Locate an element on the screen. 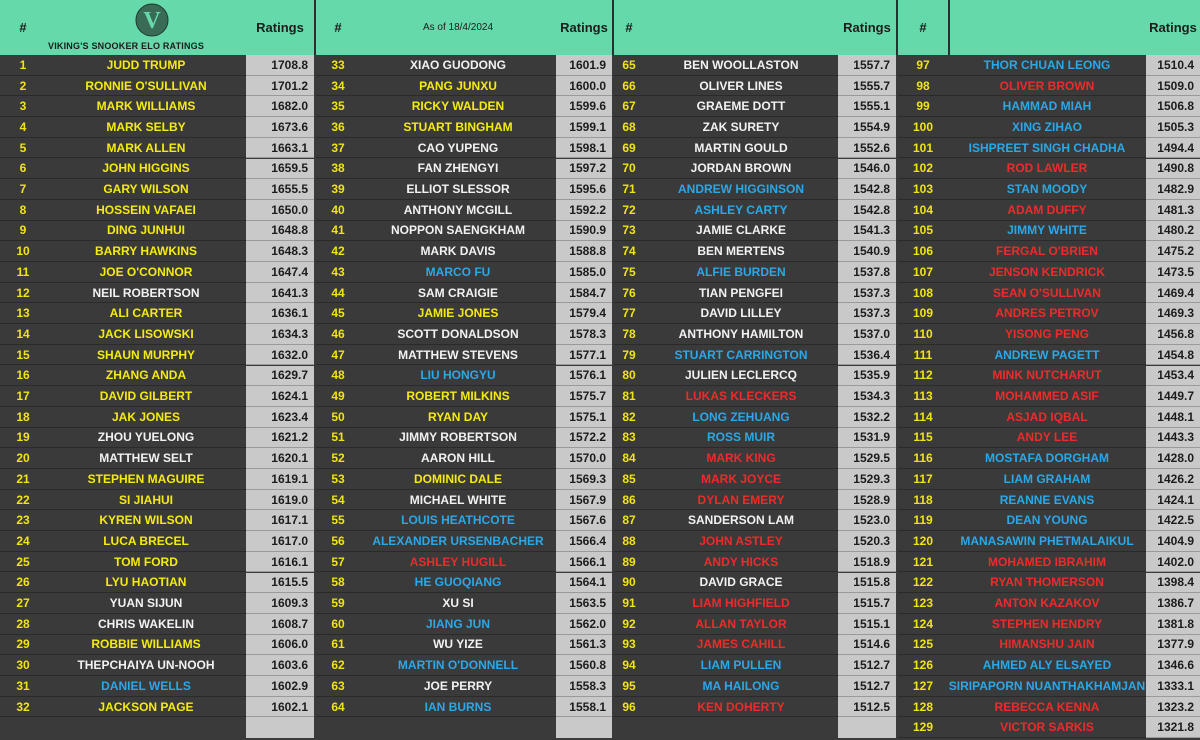  rating-cell: 1578.3 is located at coordinates (584, 334).